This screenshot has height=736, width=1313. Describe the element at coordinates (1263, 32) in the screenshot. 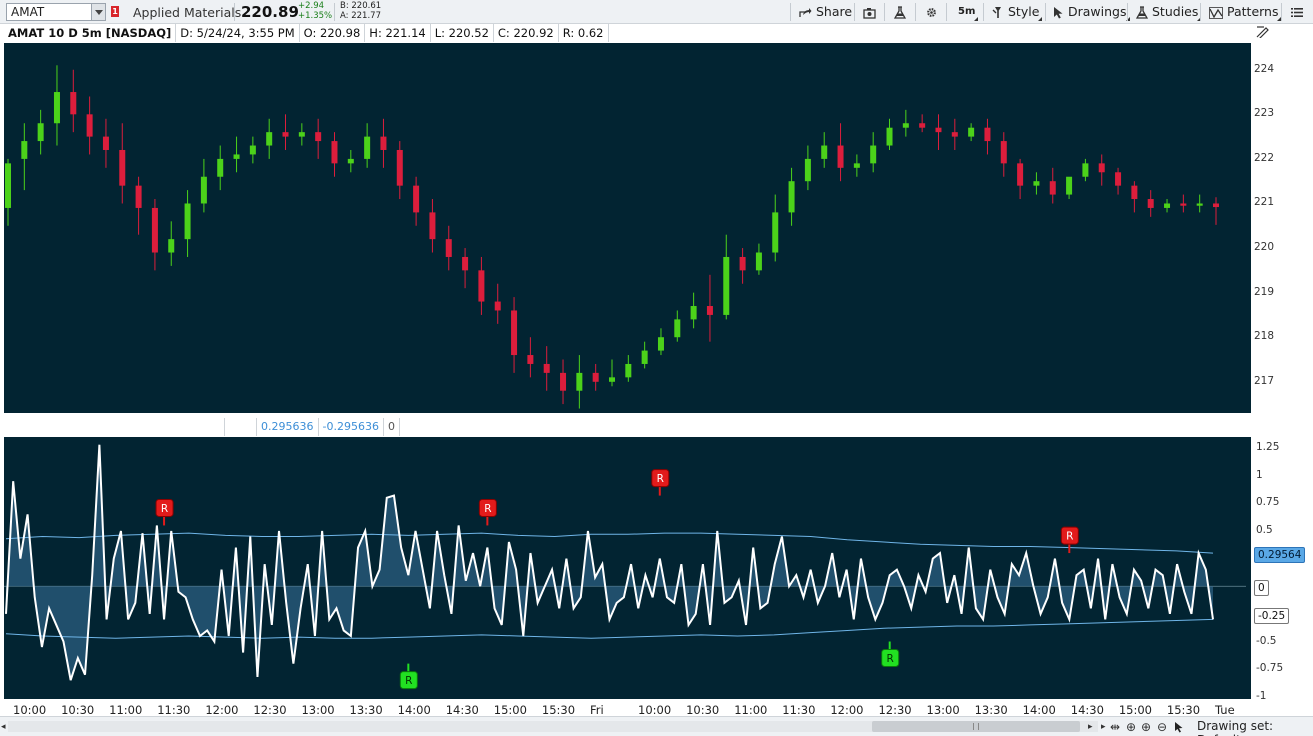

I see `drawing-tool-icon` at that location.